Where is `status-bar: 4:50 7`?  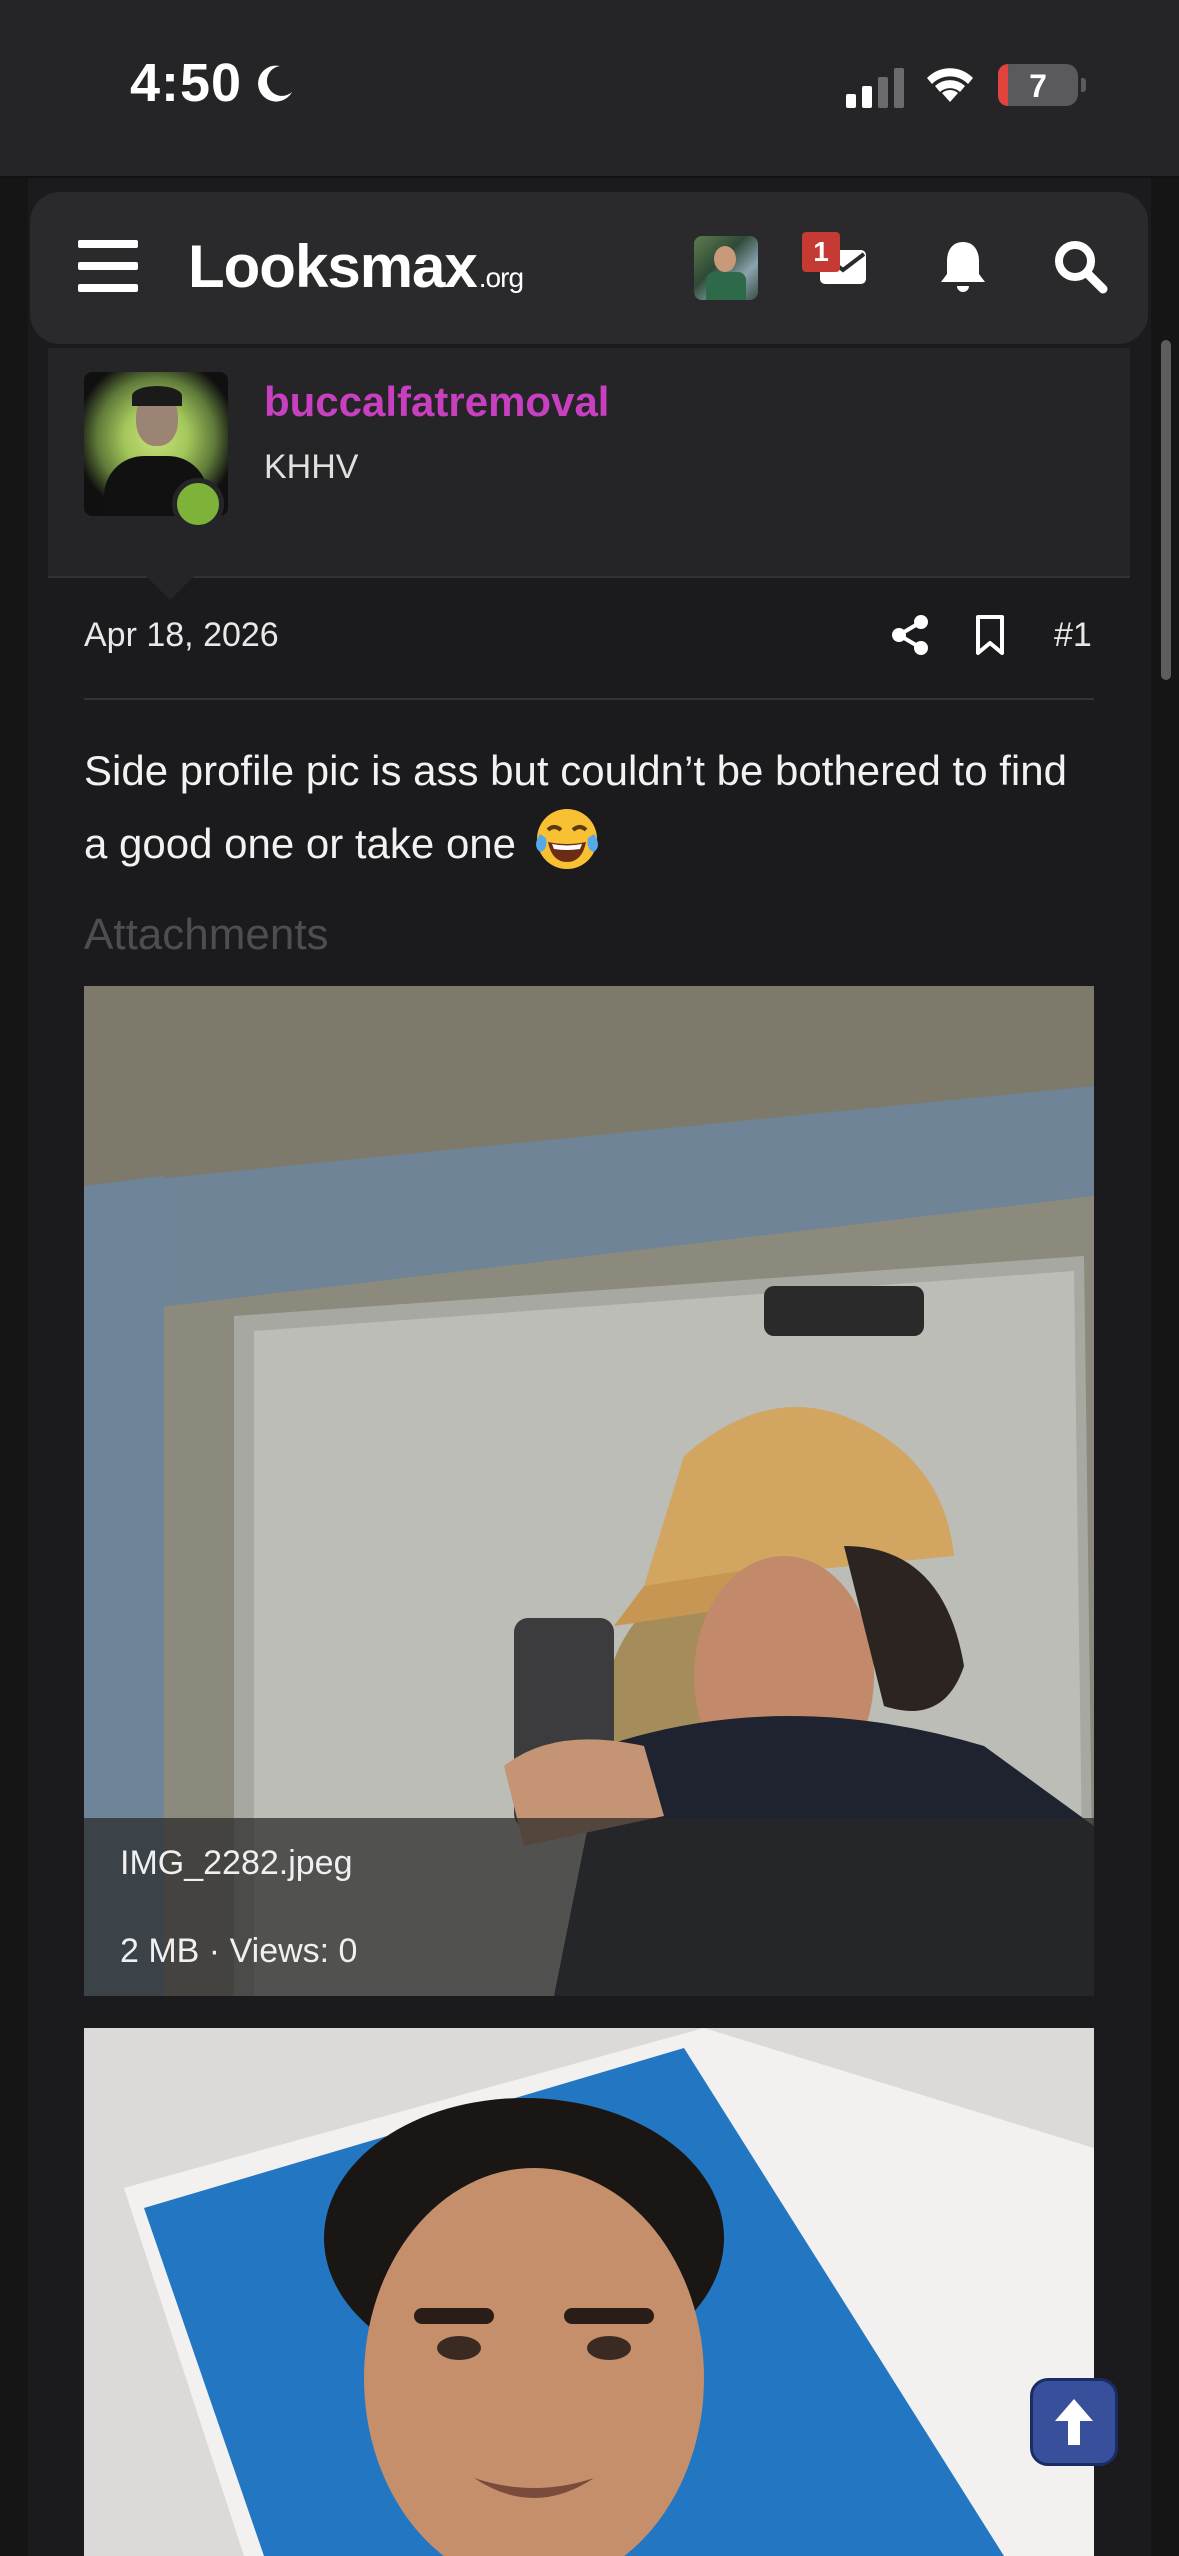 status-bar: 4:50 7 is located at coordinates (589, 89).